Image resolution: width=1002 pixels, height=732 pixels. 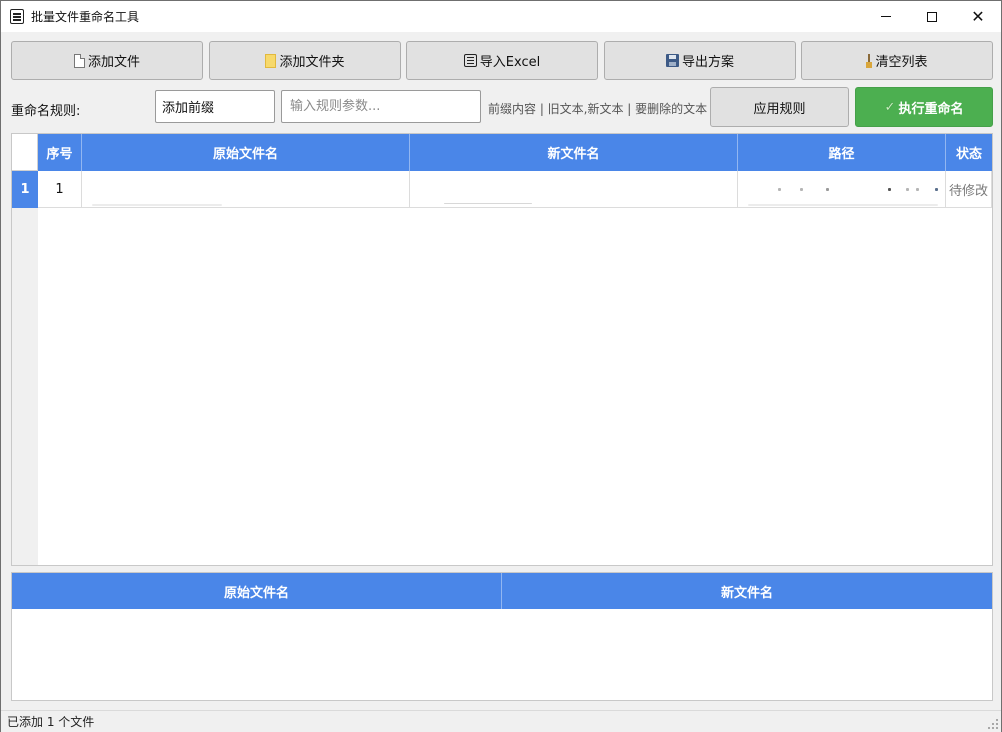 I want to click on row-header: 1, so click(x=25, y=189).